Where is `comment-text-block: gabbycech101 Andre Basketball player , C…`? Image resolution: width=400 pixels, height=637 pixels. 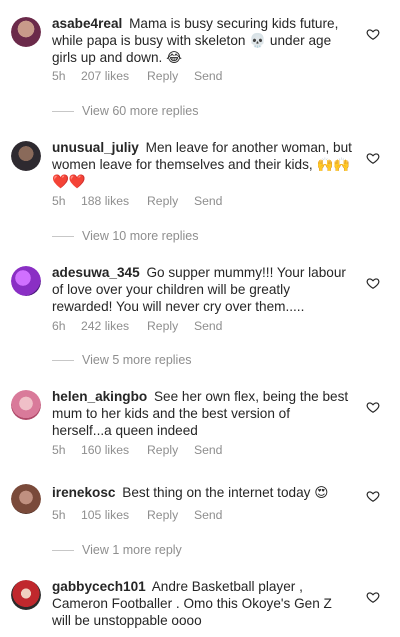 comment-text-block: gabbycech101 Andre Basketball player , C… is located at coordinates (202, 603).